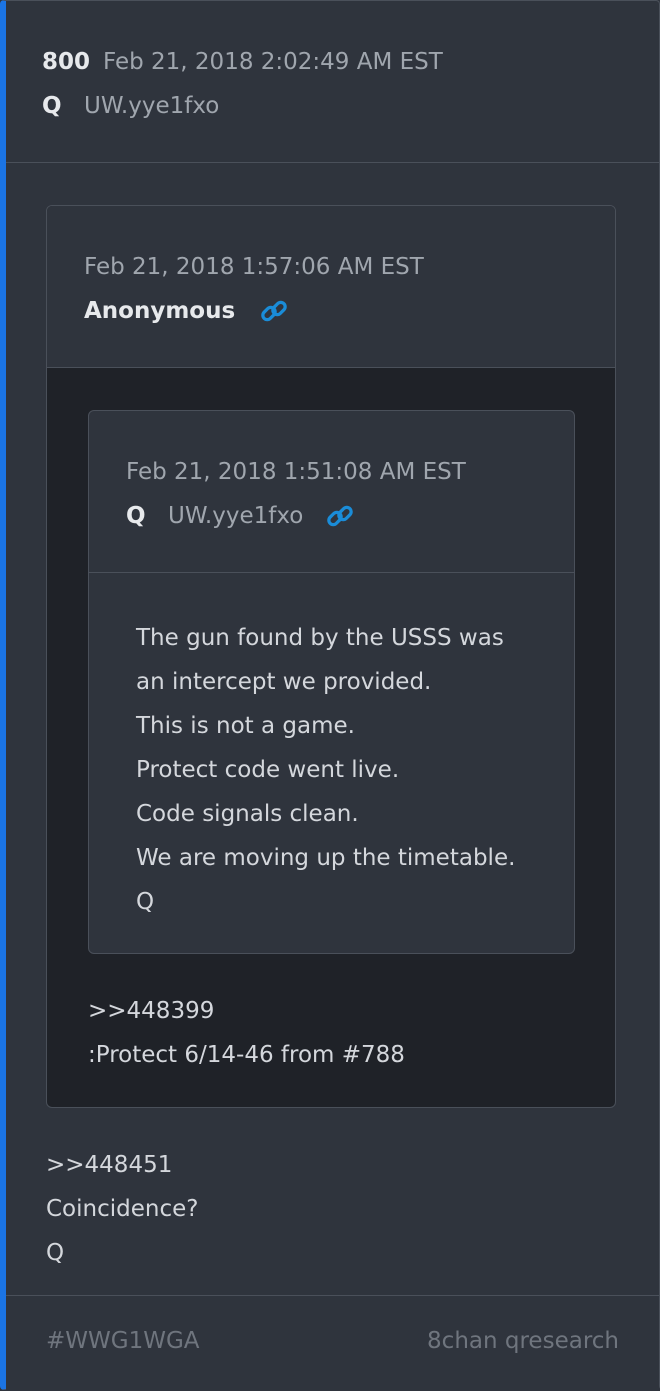 The image size is (660, 1391). What do you see at coordinates (331, 287) in the screenshot?
I see `quoted-post-header: Feb 21, 2018 1:57:06 AM EST Anonymous` at bounding box center [331, 287].